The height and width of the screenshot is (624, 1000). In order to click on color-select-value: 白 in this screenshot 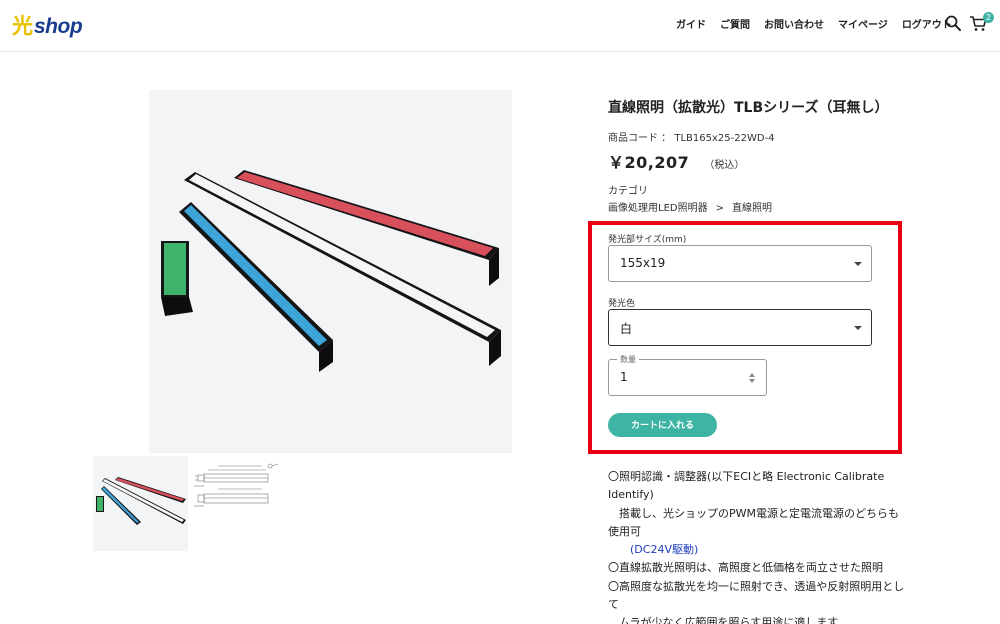, I will do `click(626, 329)`.